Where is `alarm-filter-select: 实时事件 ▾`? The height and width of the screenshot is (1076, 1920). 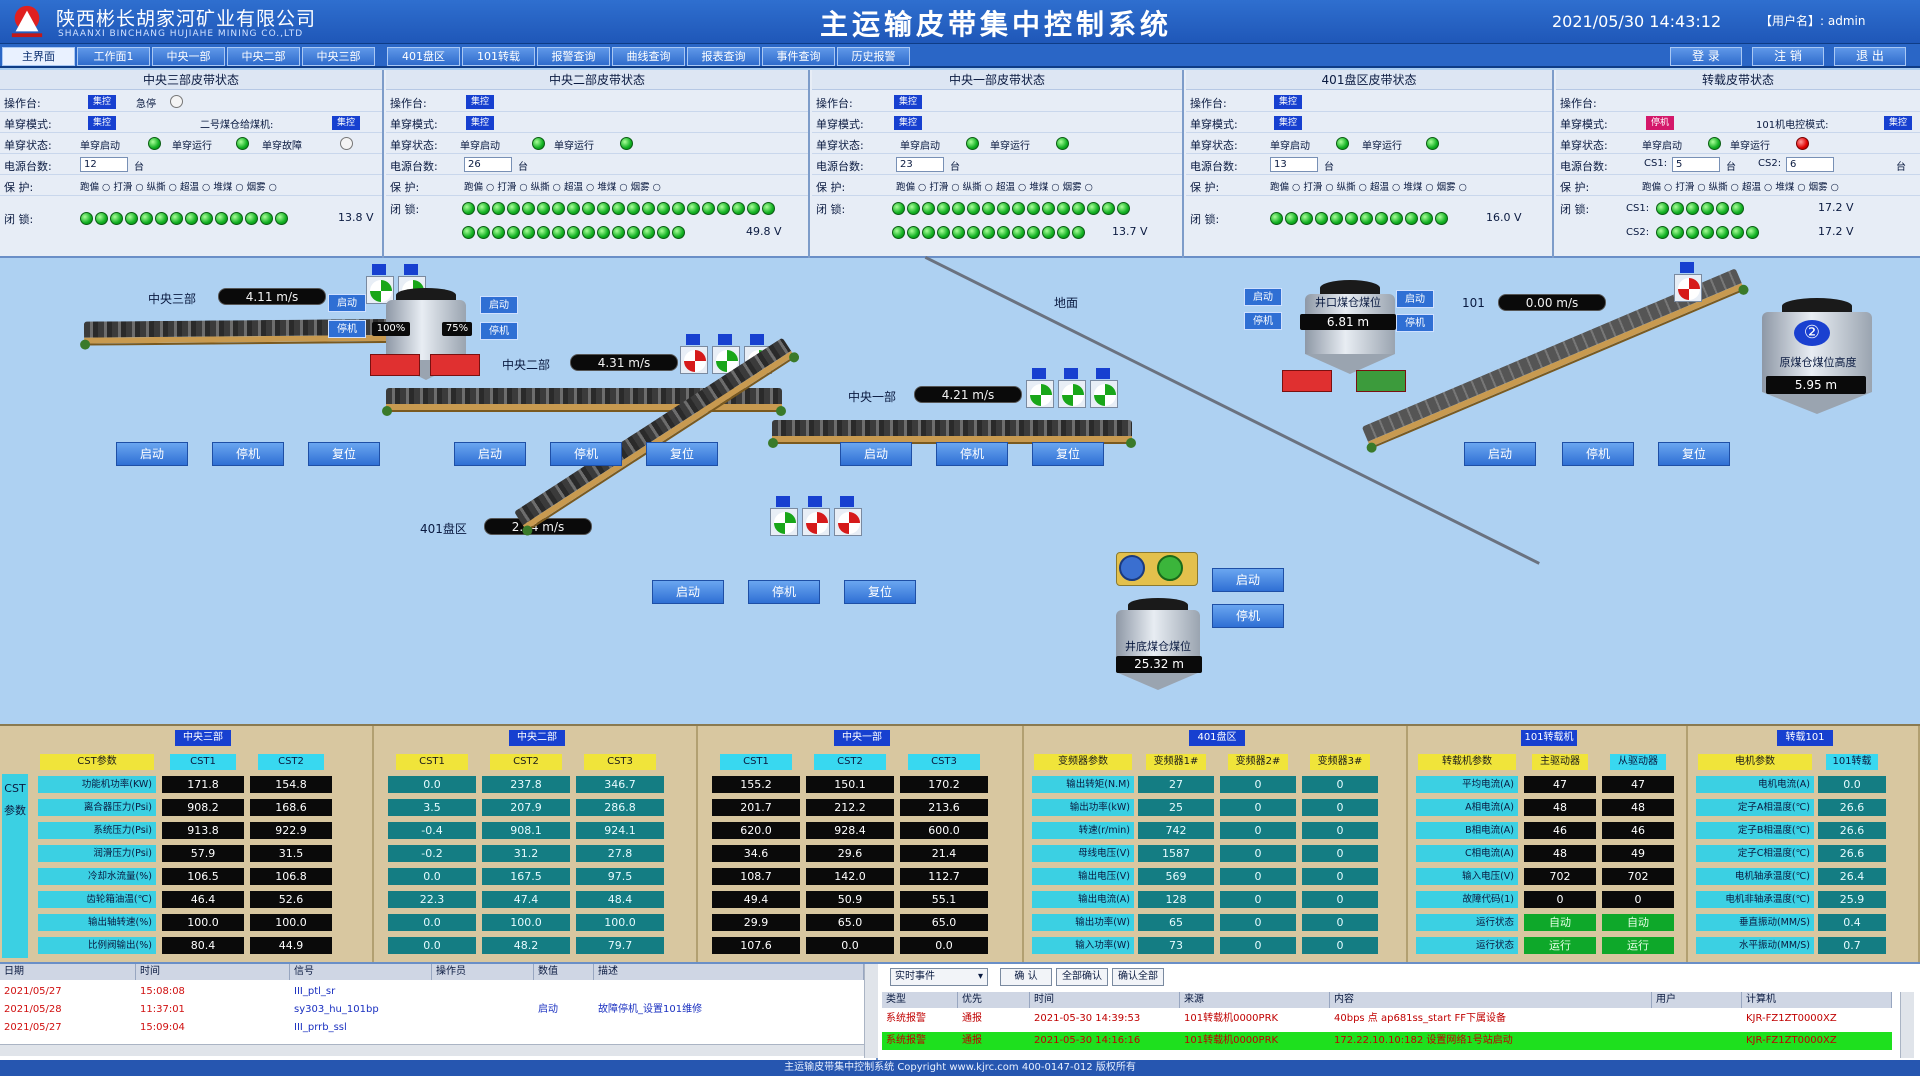
alarm-filter-select: 实时事件 ▾ is located at coordinates (939, 977).